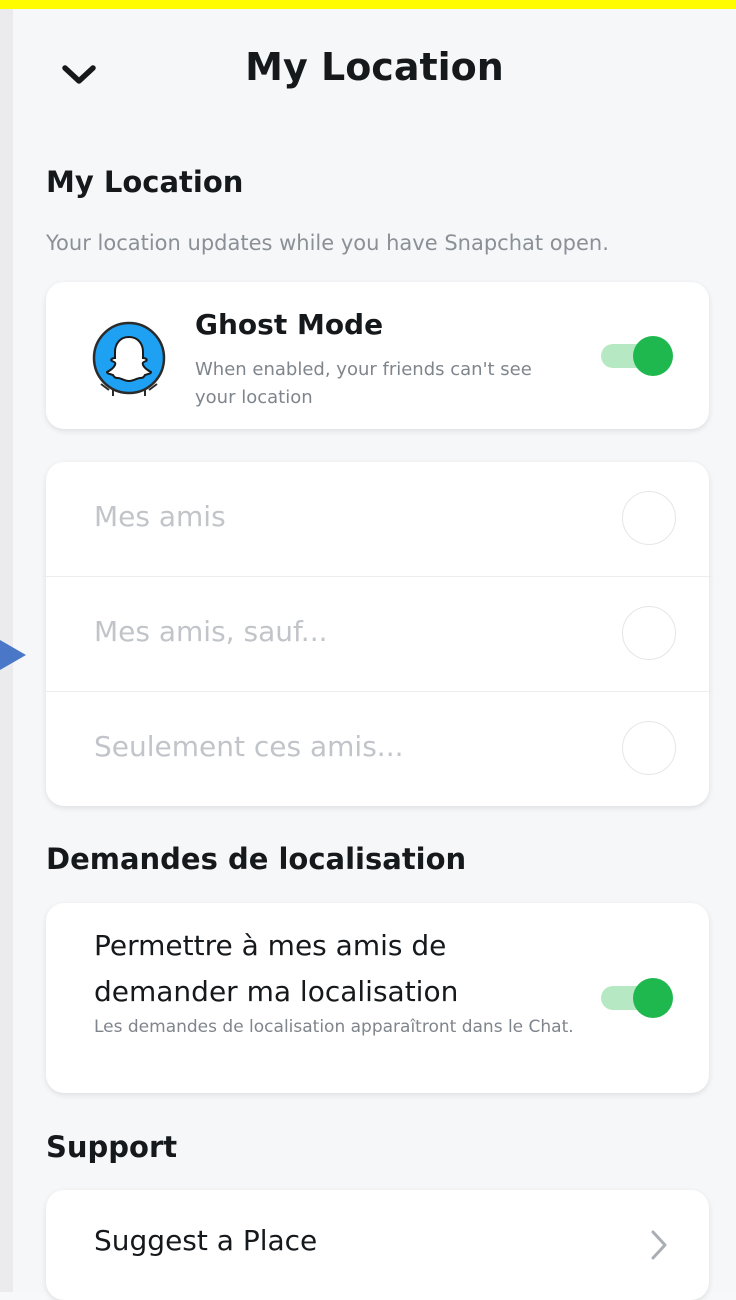 This screenshot has width=736, height=1300. Describe the element at coordinates (368, 4) in the screenshot. I see `top-yellow-bar` at that location.